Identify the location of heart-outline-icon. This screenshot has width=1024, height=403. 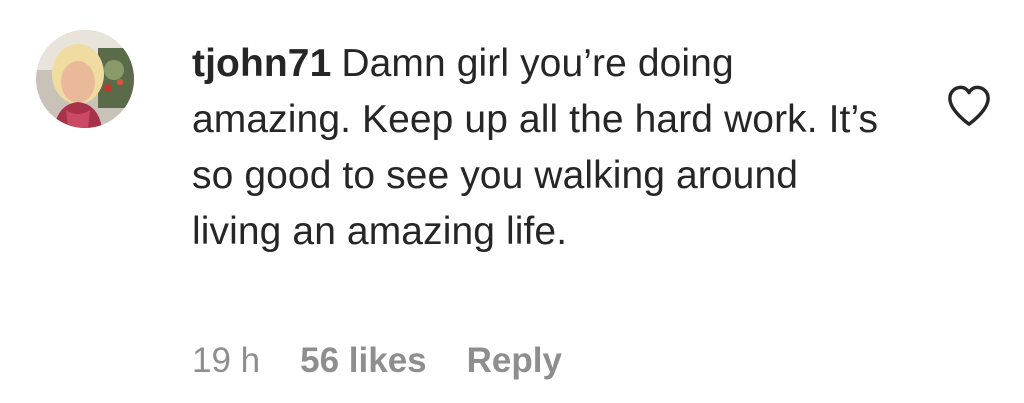
(969, 105).